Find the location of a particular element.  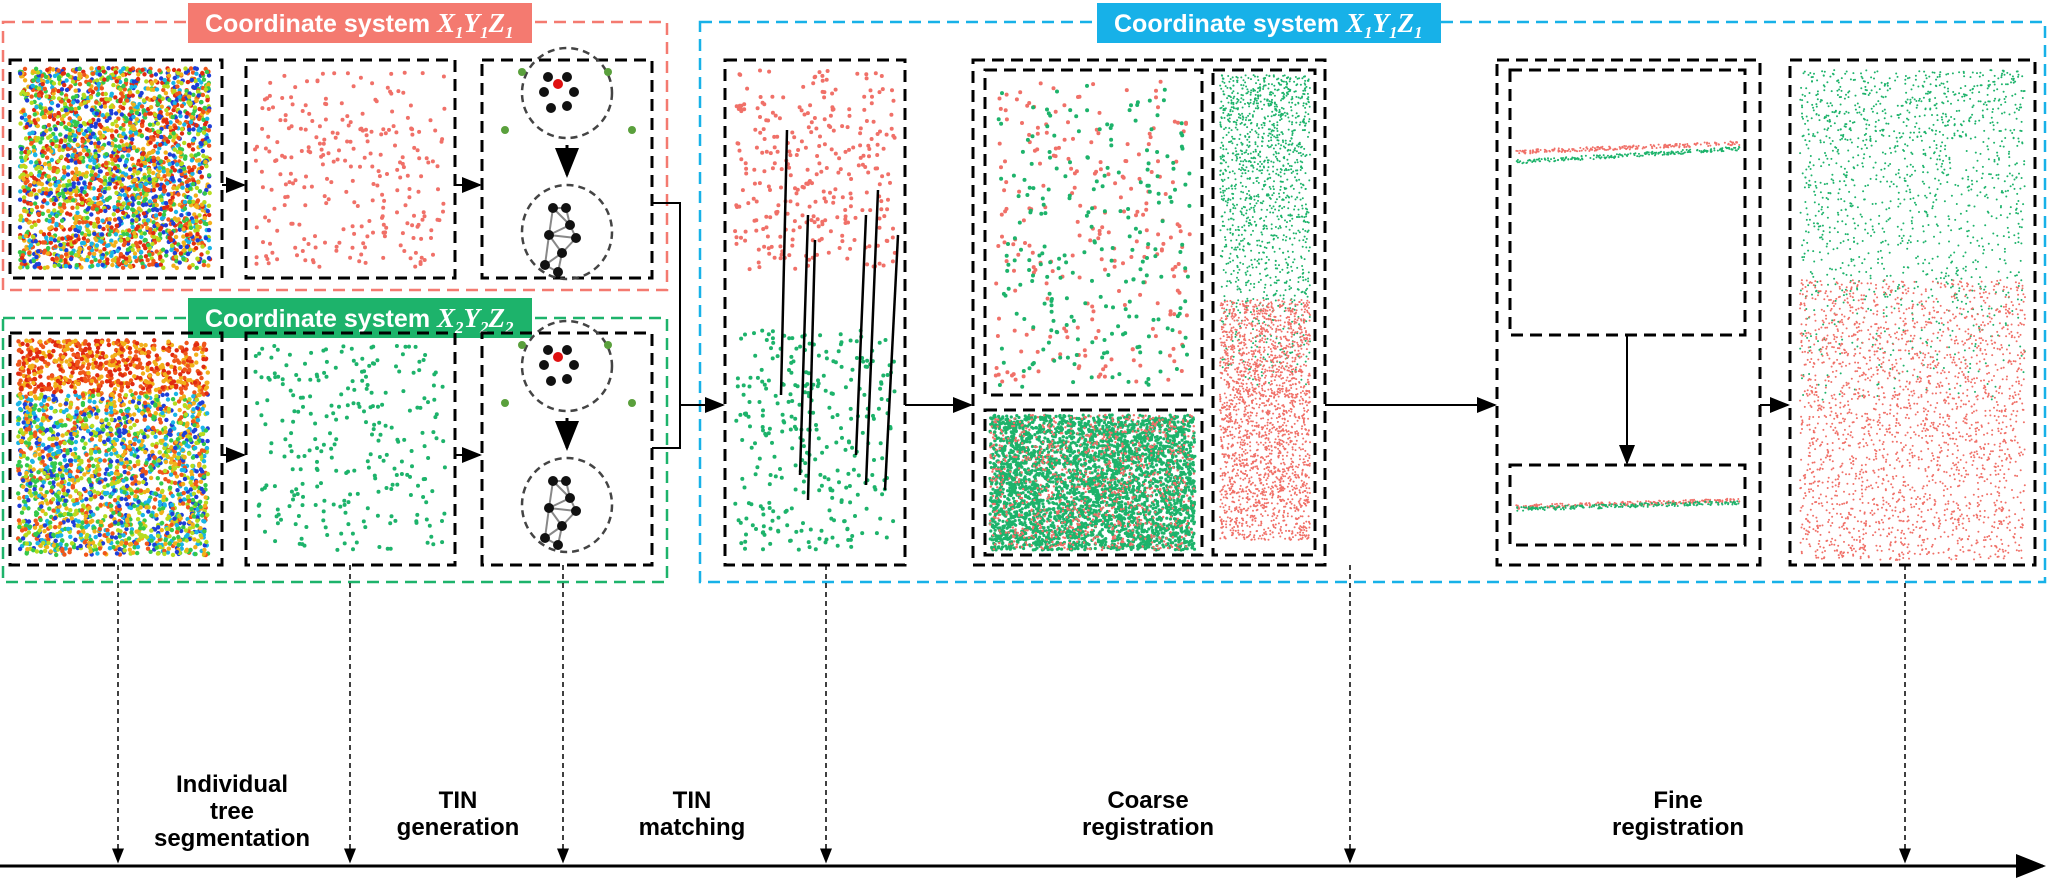

step-label-tin-matching: TIN matching is located at coordinates (692, 814).